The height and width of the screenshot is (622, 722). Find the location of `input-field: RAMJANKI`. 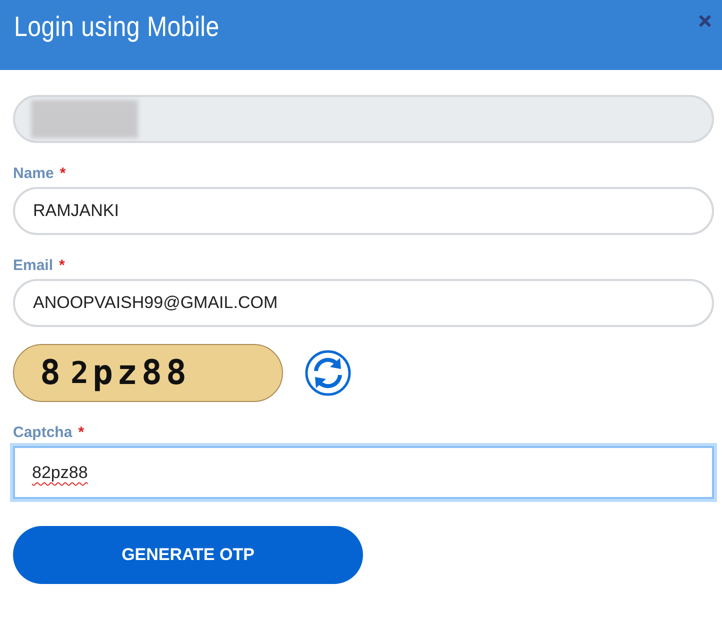

input-field: RAMJANKI is located at coordinates (363, 211).